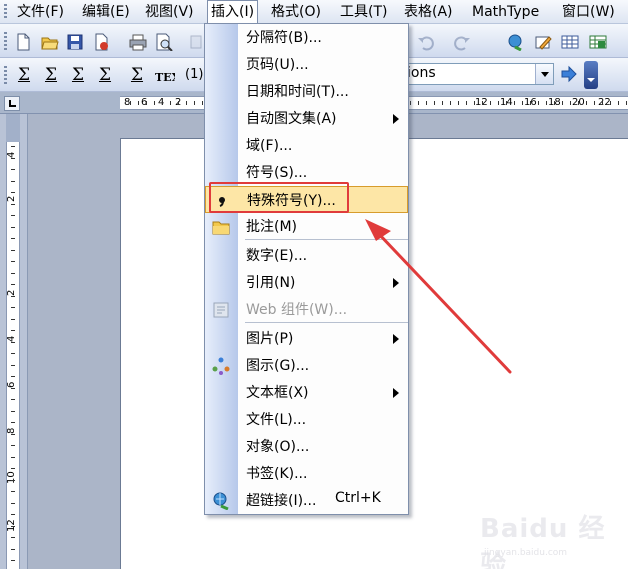 This screenshot has height=569, width=628. What do you see at coordinates (543, 541) in the screenshot?
I see `watermark-text: Baidu 经验` at bounding box center [543, 541].